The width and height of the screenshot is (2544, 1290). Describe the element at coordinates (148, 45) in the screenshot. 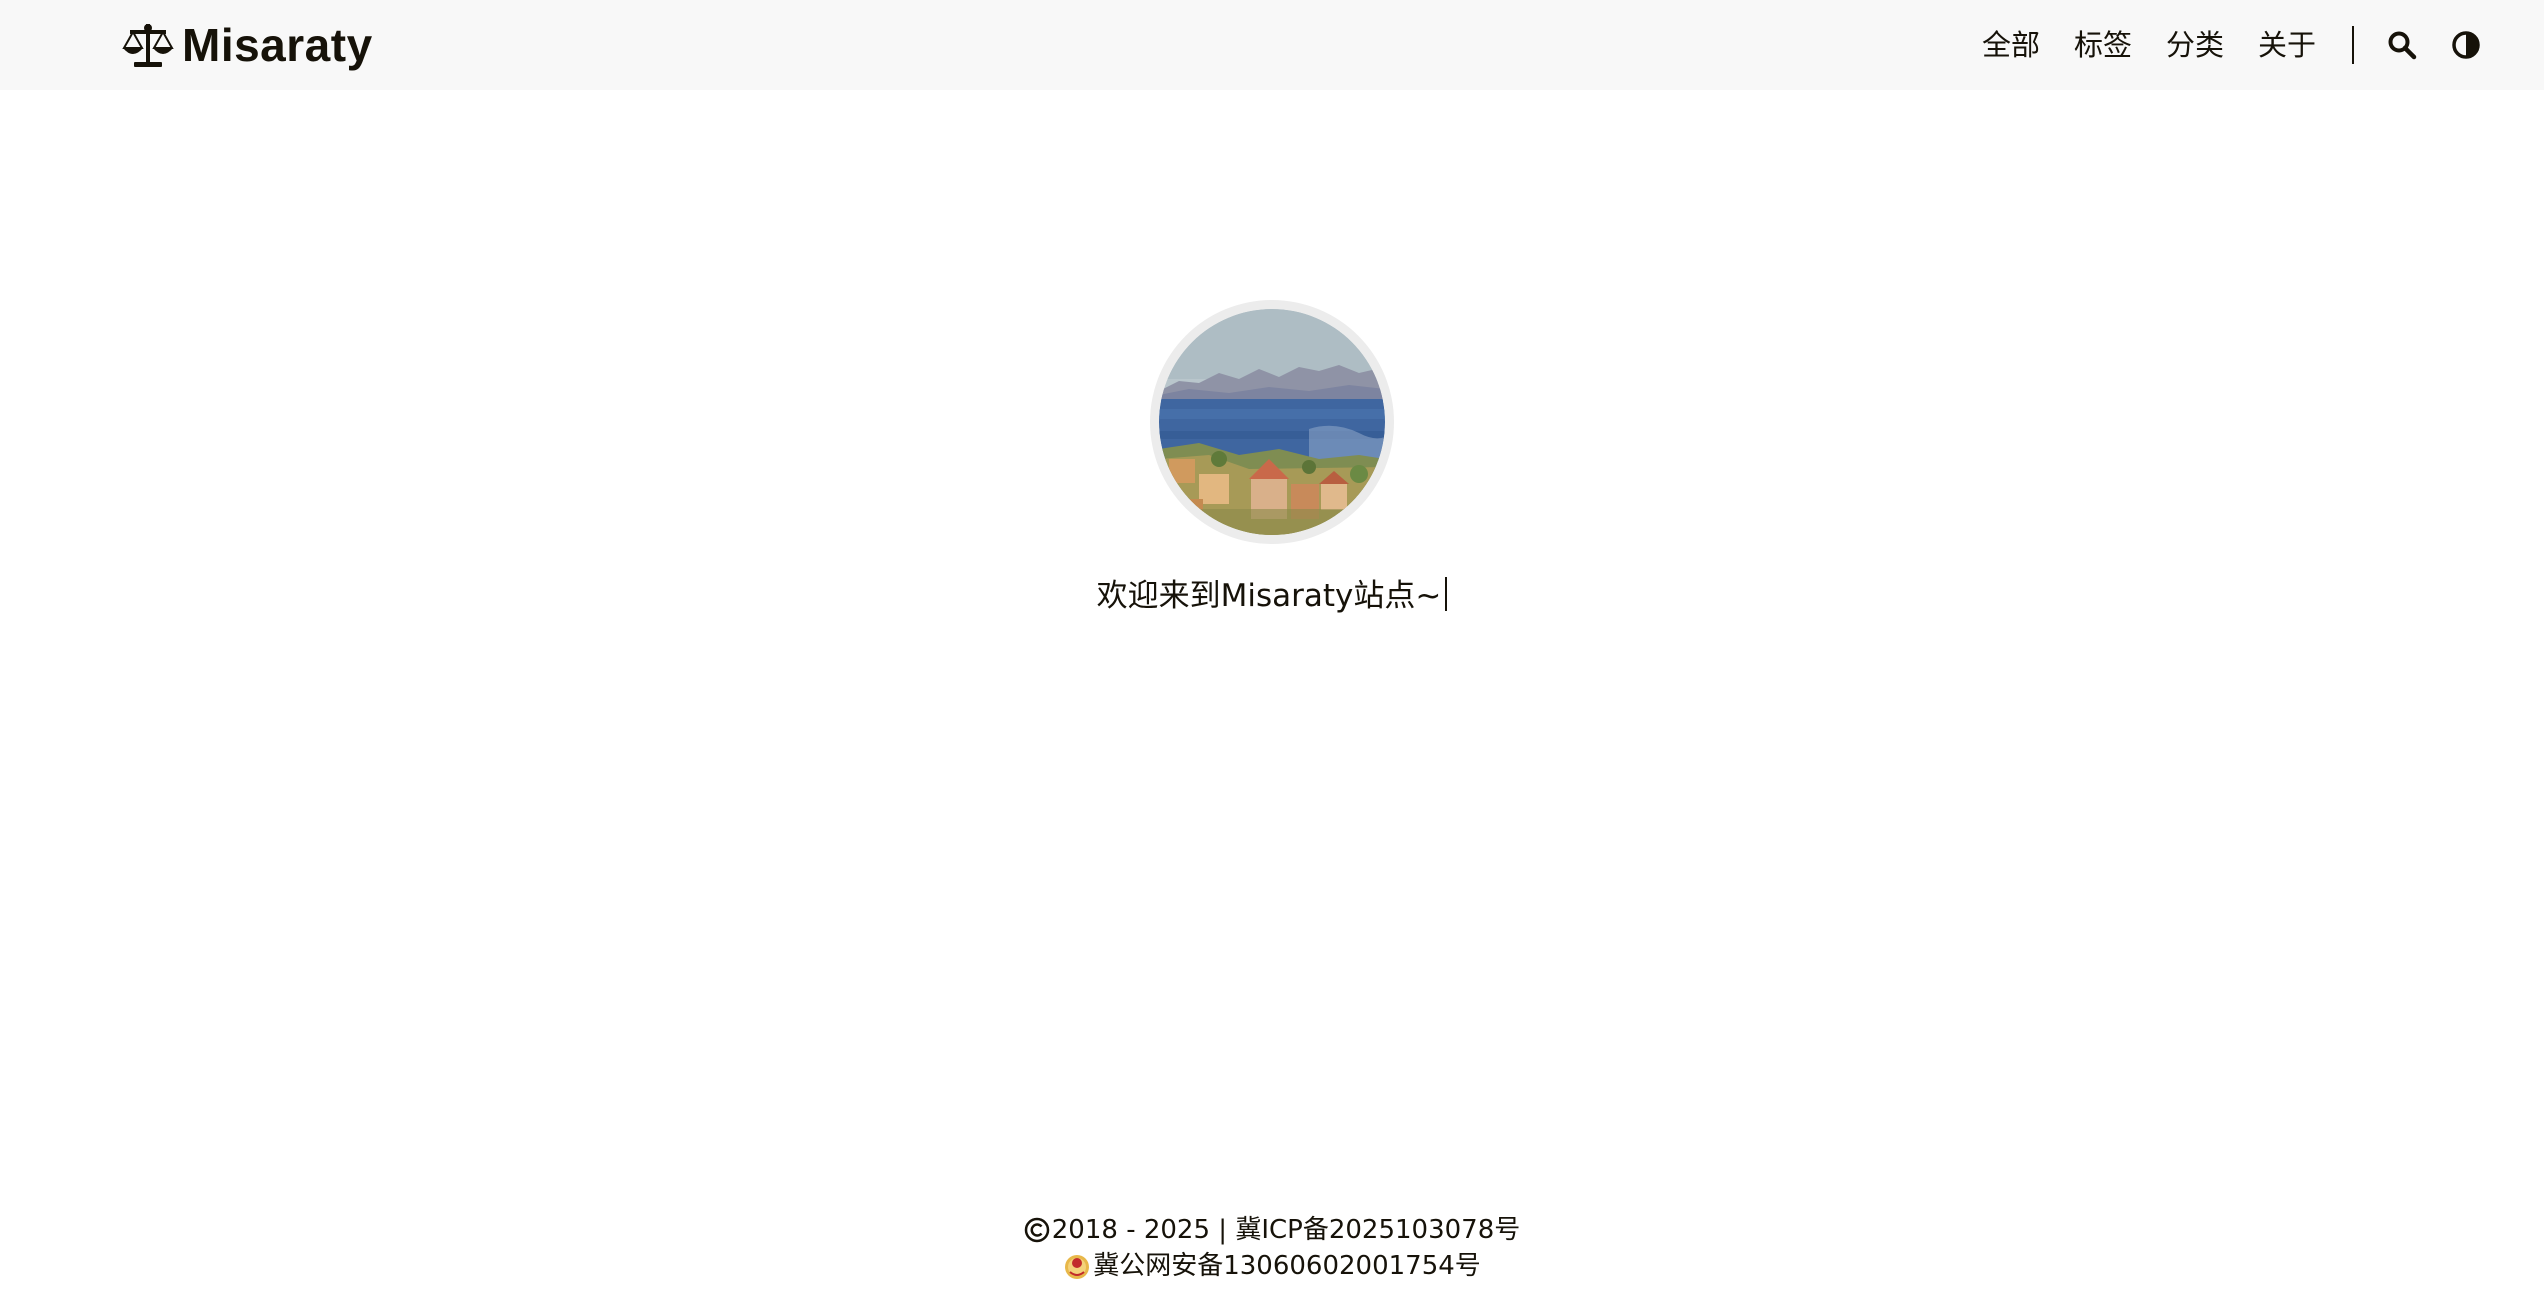

I see `balance-scale-icon` at that location.